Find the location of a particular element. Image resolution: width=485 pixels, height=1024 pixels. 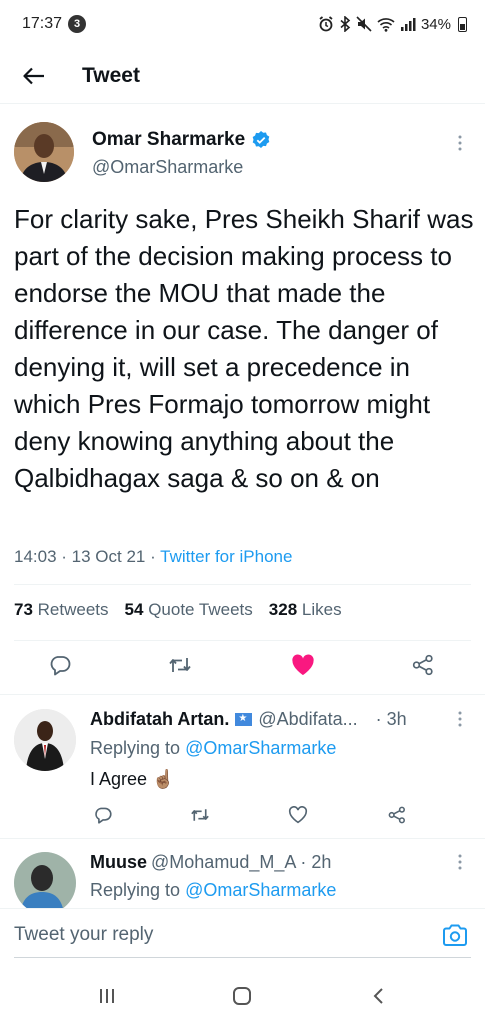

heart-outline-icon is located at coordinates (298, 815).